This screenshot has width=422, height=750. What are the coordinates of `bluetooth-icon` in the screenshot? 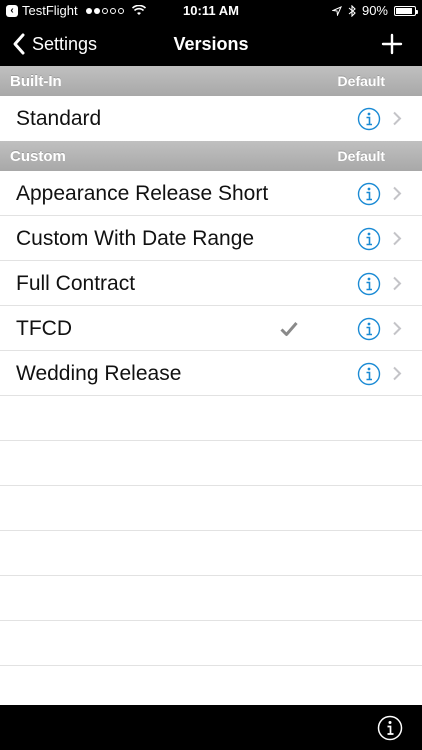 It's located at (352, 10).